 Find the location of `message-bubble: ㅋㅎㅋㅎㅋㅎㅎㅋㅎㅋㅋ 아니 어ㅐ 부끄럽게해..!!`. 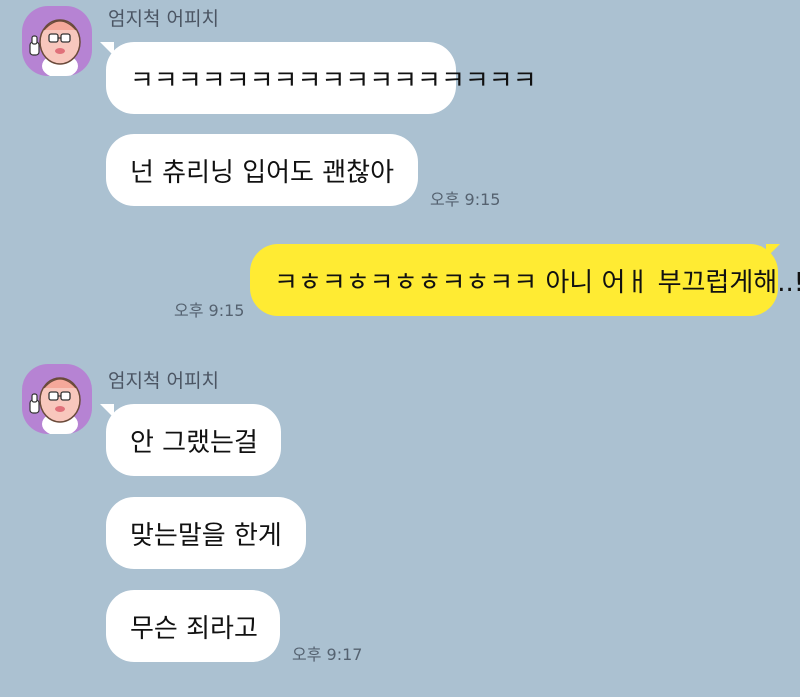

message-bubble: ㅋㅎㅋㅎㅋㅎㅎㅋㅎㅋㅋ 아니 어ㅐ 부끄럽게해..!! is located at coordinates (525, 280).